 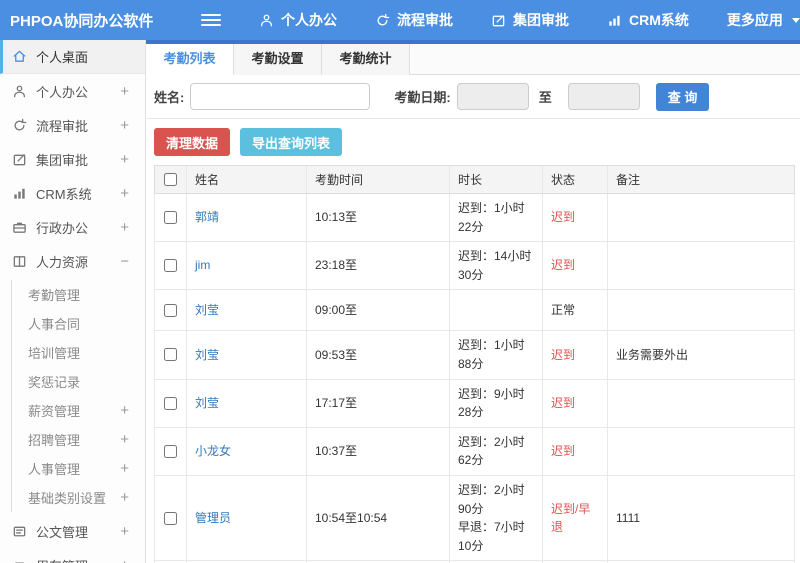 I want to click on caret-down-icon, so click(x=795, y=20).